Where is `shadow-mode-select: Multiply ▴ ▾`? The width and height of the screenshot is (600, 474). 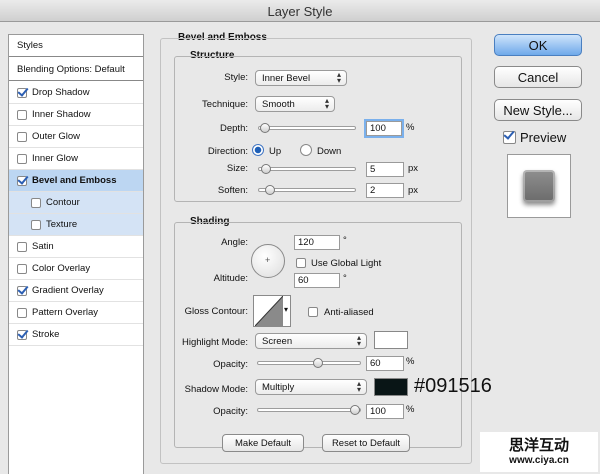
shadow-mode-select: Multiply ▴ ▾ is located at coordinates (311, 387).